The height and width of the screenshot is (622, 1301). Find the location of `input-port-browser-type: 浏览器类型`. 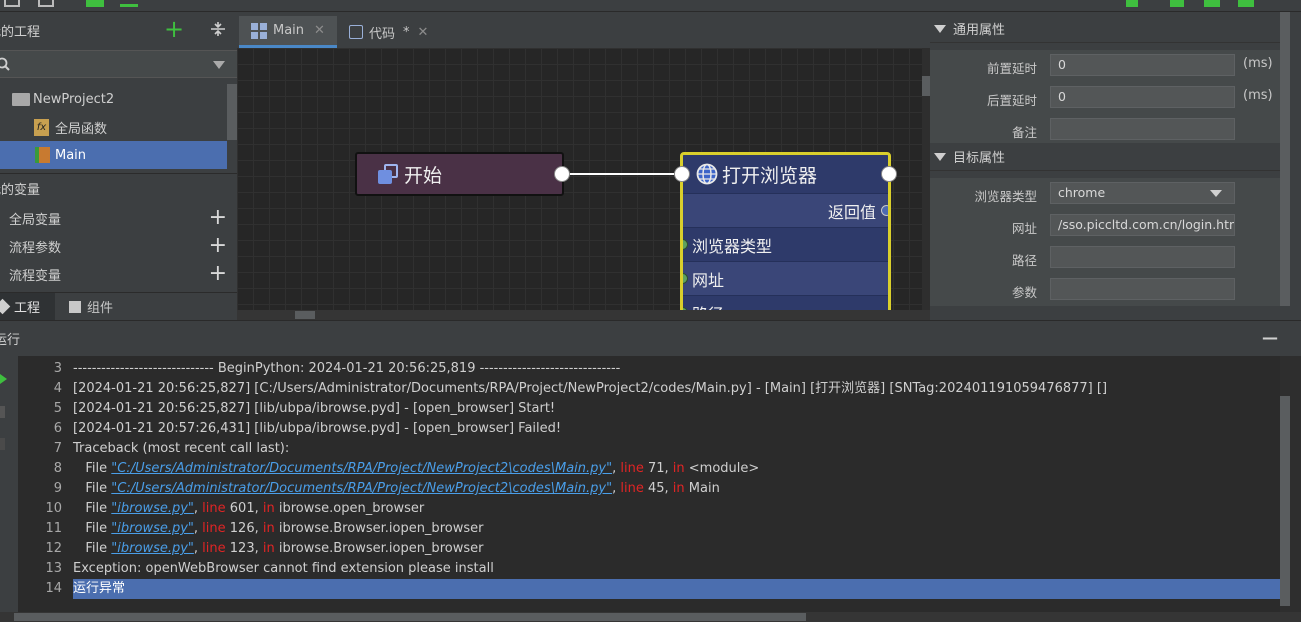

input-port-browser-type: 浏览器类型 is located at coordinates (785, 244).